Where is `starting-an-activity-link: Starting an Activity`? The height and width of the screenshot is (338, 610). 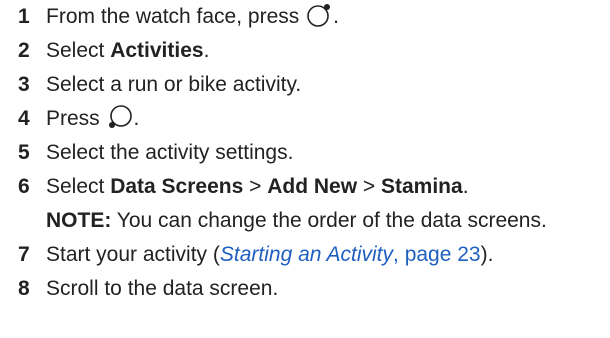
starting-an-activity-link: Starting an Activity is located at coordinates (306, 254).